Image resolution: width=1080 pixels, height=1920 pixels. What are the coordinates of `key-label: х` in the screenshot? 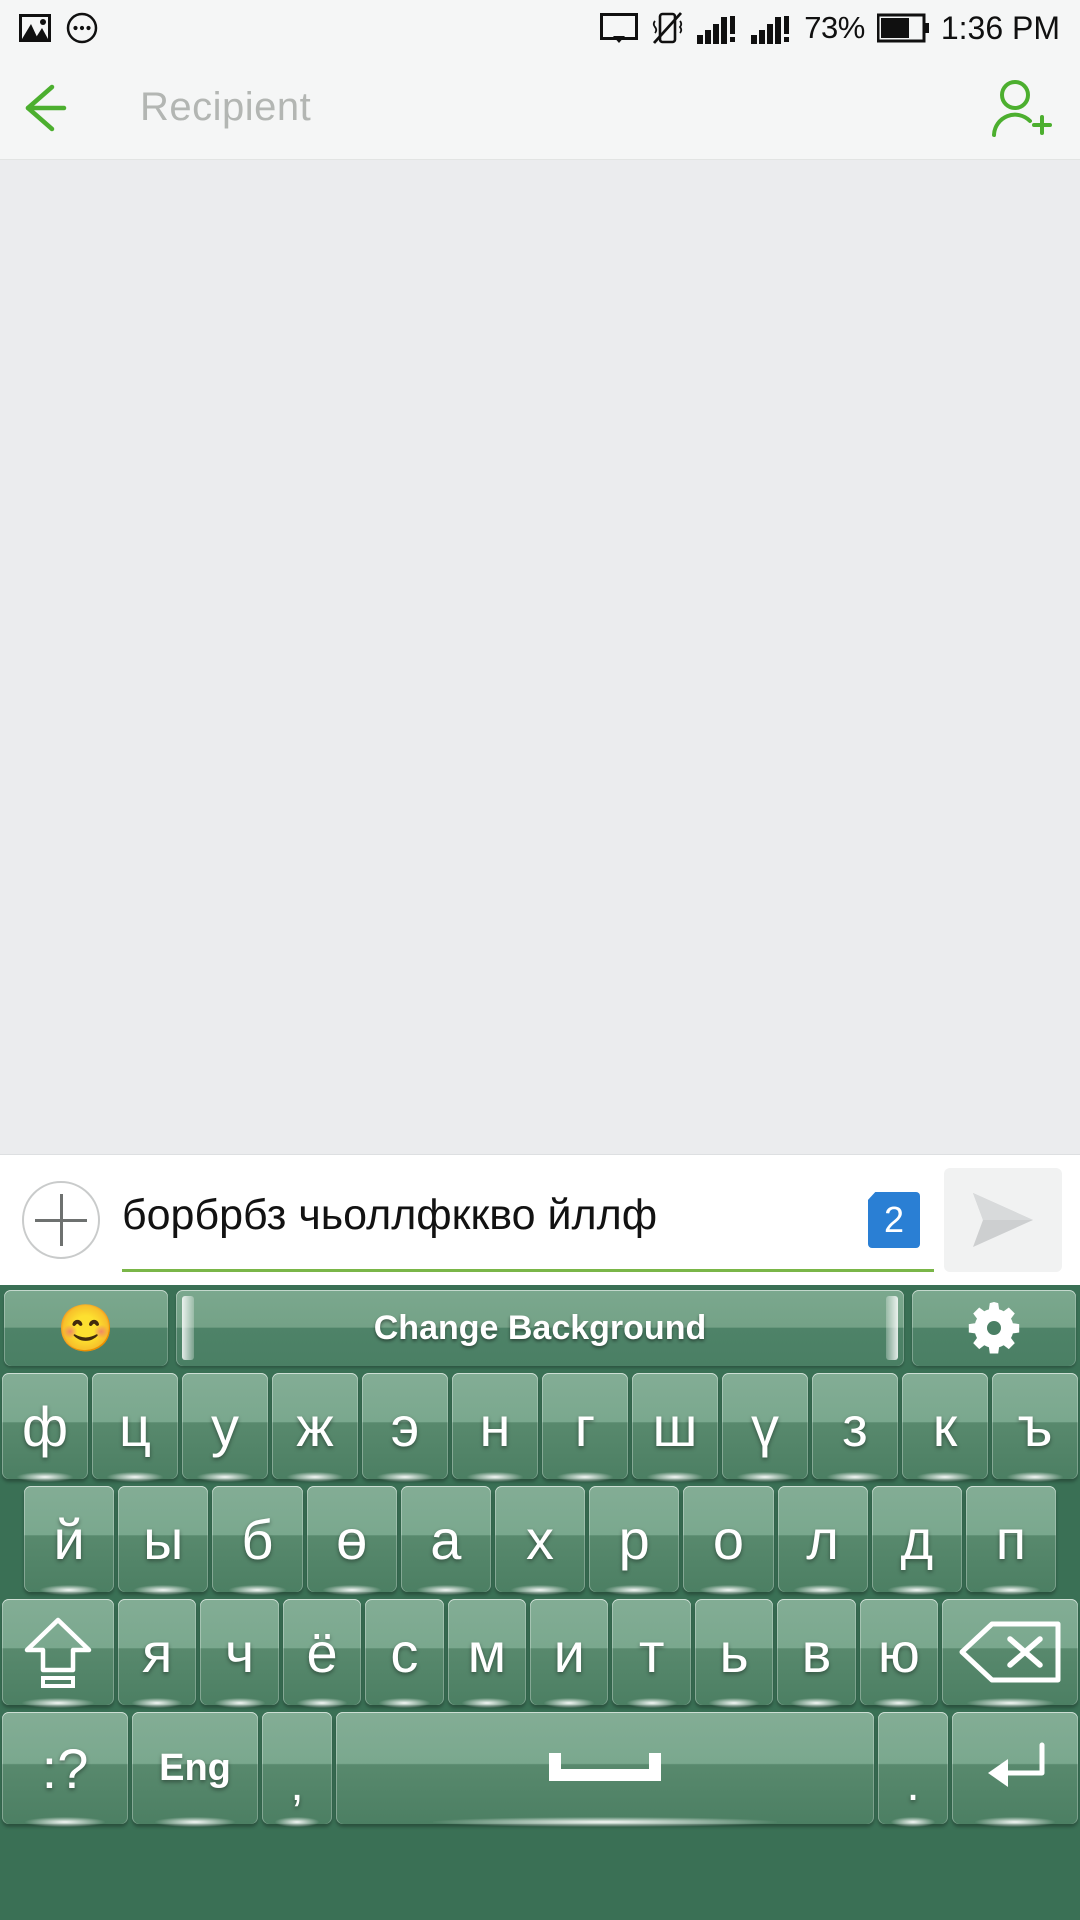 It's located at (540, 1539).